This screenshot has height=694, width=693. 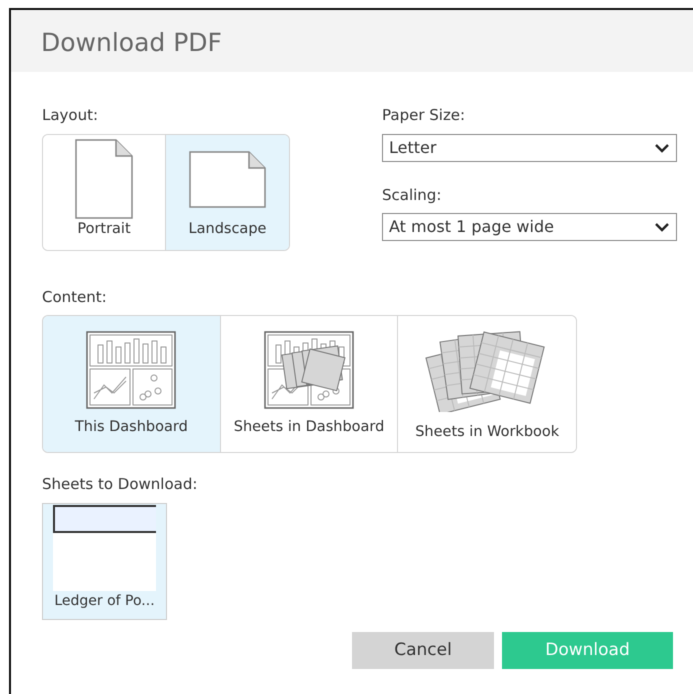 What do you see at coordinates (529, 148) in the screenshot?
I see `paper-size-dropdown: Letter` at bounding box center [529, 148].